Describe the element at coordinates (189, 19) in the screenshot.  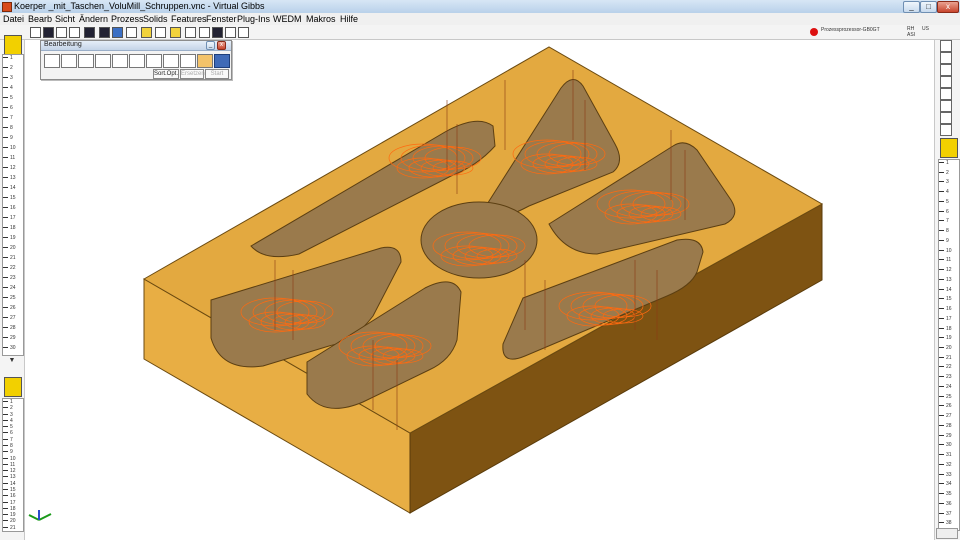
I see `menu-features: Features` at that location.